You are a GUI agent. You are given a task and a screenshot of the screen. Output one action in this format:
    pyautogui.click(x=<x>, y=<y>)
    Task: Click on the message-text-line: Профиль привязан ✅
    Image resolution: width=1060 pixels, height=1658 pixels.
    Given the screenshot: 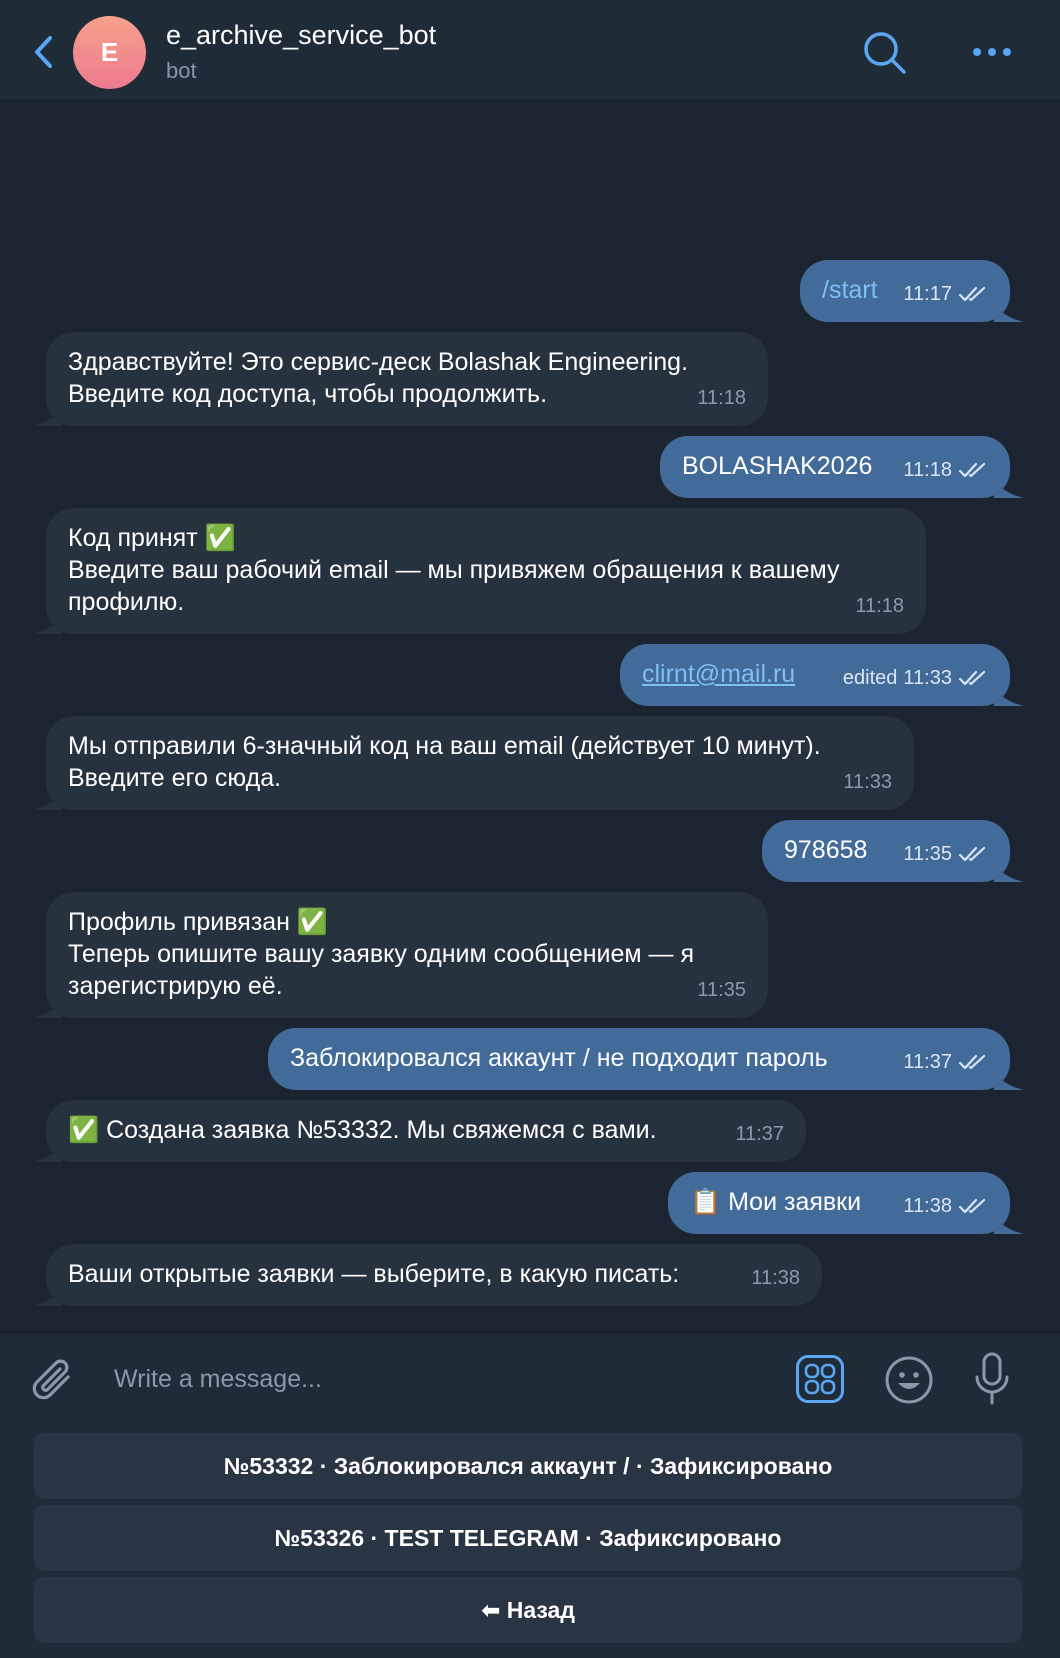 What is the action you would take?
    pyautogui.click(x=198, y=922)
    